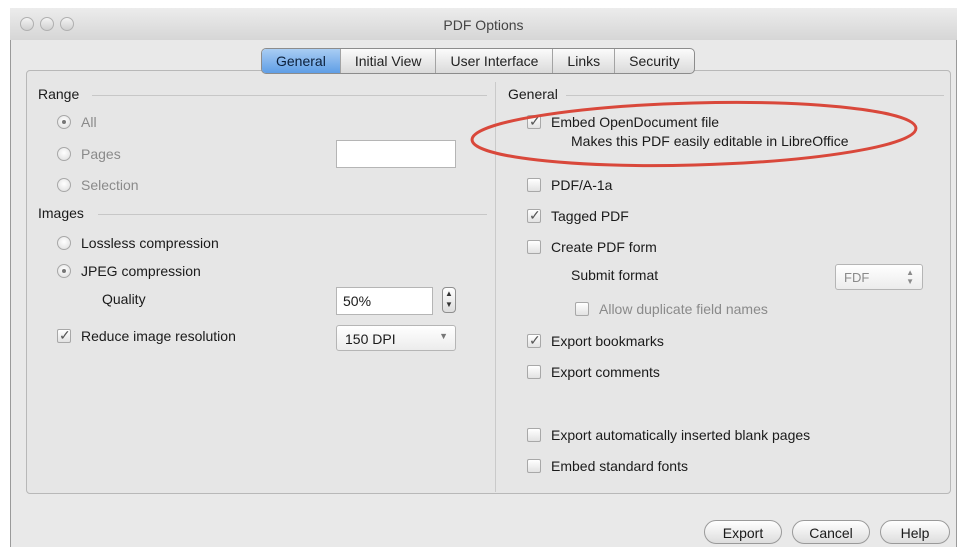 The width and height of the screenshot is (957, 547). What do you see at coordinates (64, 154) in the screenshot?
I see `range-pages-radio` at bounding box center [64, 154].